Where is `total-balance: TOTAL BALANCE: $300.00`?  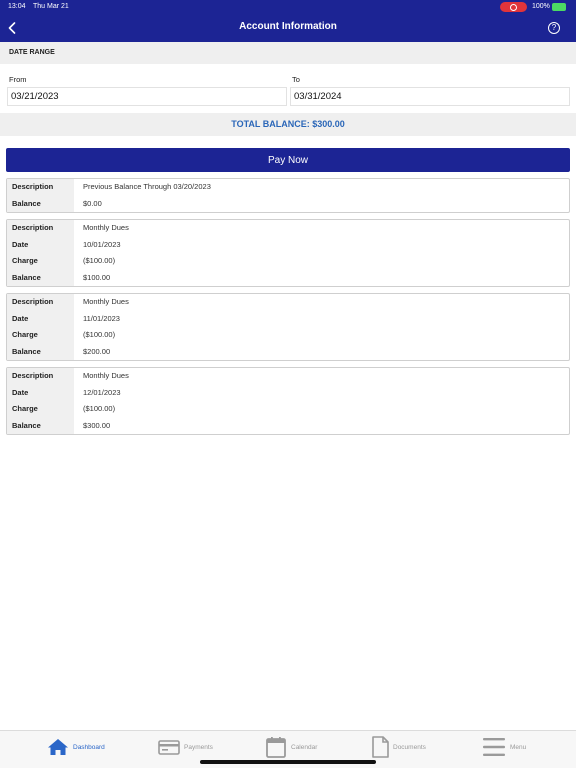
total-balance: TOTAL BALANCE: $300.00 is located at coordinates (288, 124).